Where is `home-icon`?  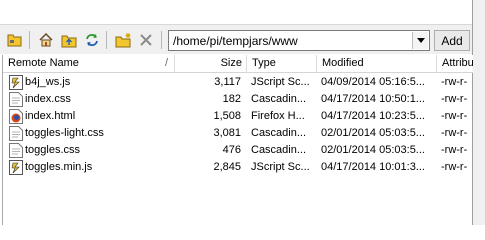
home-icon is located at coordinates (46, 39).